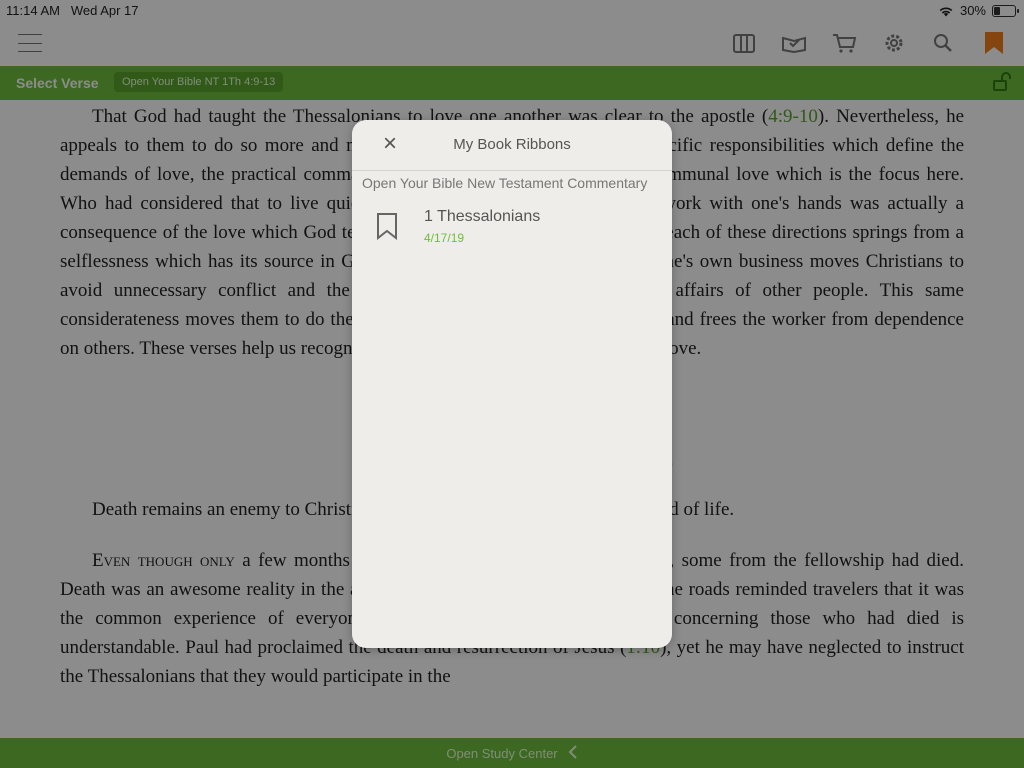 Image resolution: width=1024 pixels, height=768 pixels. Describe the element at coordinates (444, 238) in the screenshot. I see `ribbon-date: 4/17/19` at that location.